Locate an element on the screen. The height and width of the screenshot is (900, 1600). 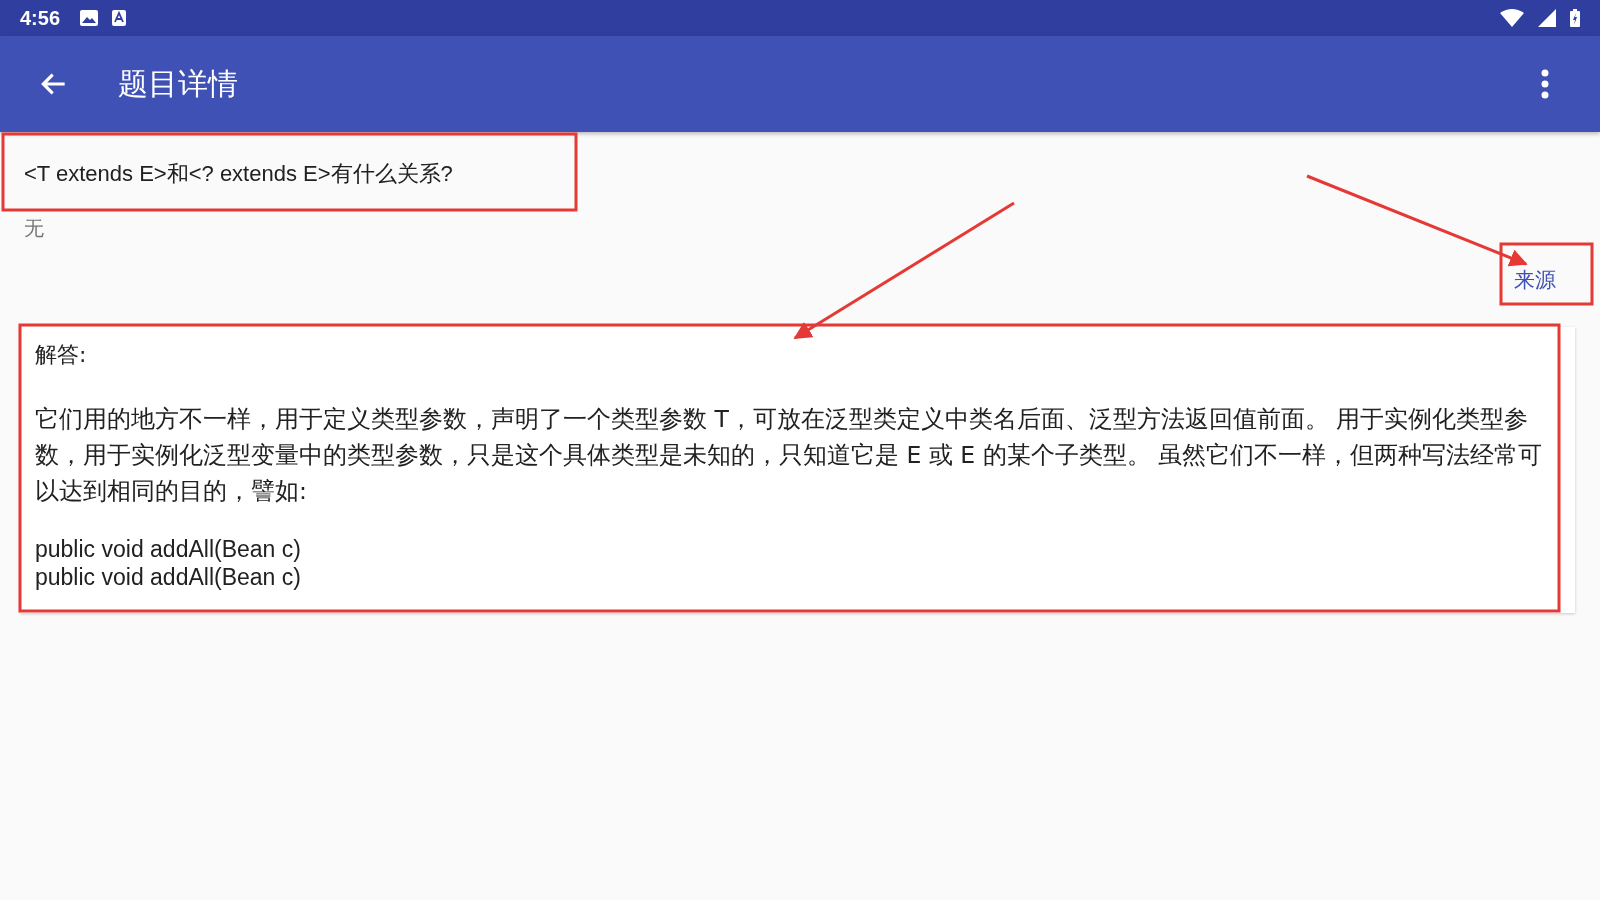
question-title: <T extends E>和<? extends E>有什么关系? is located at coordinates (239, 174).